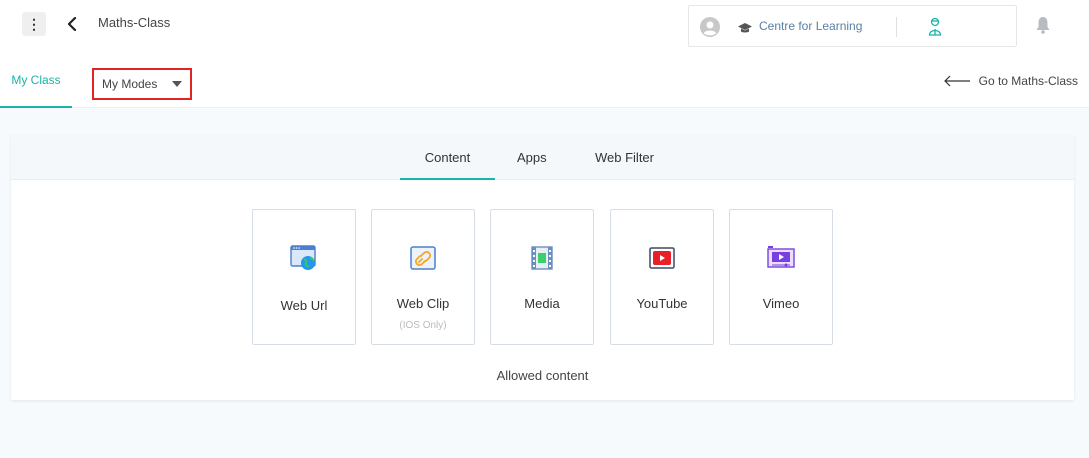  What do you see at coordinates (1043, 25) in the screenshot?
I see `bell-icon` at bounding box center [1043, 25].